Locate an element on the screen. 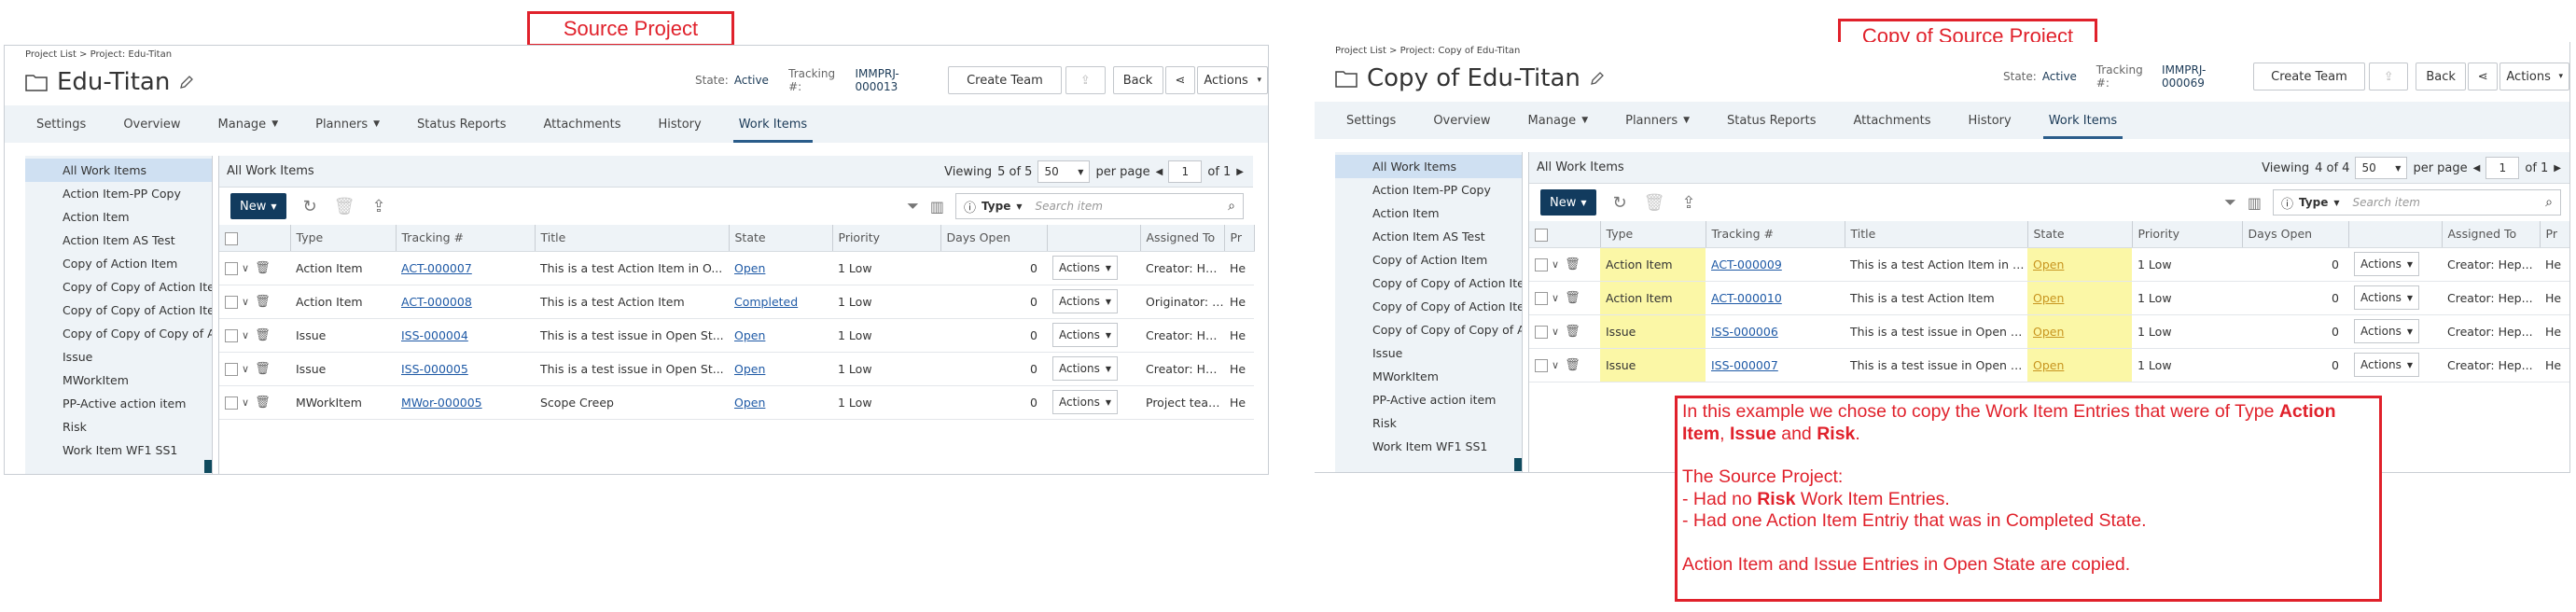 The width and height of the screenshot is (2576, 612). tab-status-reports: Status Reports is located at coordinates (1771, 121).